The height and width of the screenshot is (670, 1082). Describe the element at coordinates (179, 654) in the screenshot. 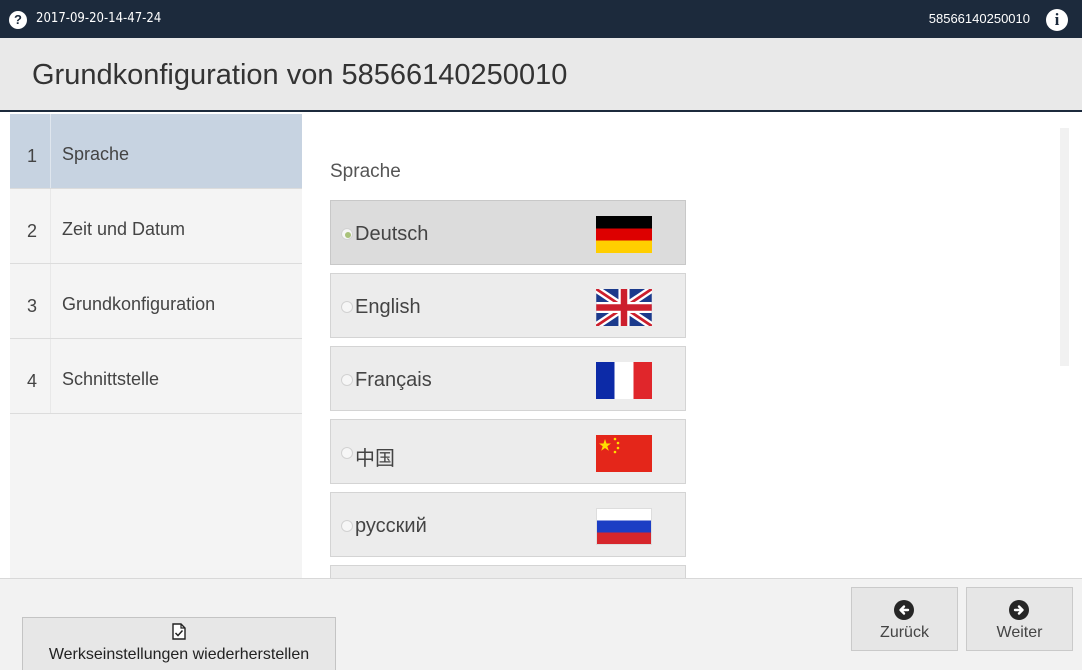

I see `factory-reset-label: Werkseinstellungen wiederherstellen` at that location.